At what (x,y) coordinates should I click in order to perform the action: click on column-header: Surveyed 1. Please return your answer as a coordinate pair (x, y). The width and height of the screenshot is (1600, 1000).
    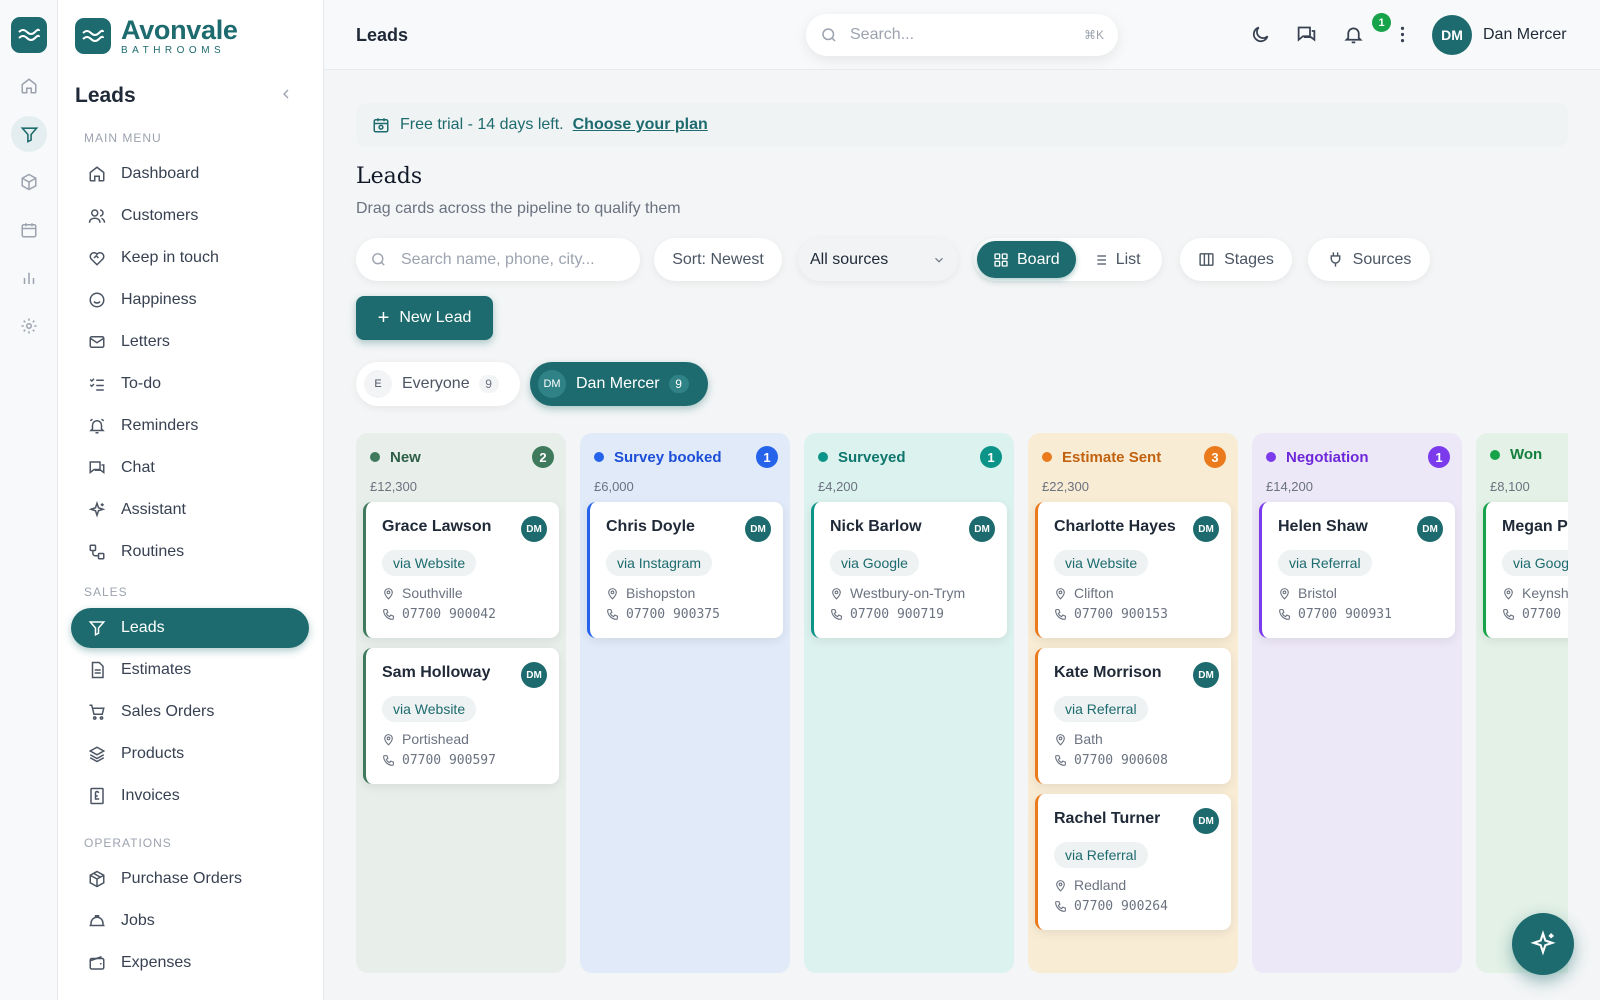
    Looking at the image, I should click on (910, 457).